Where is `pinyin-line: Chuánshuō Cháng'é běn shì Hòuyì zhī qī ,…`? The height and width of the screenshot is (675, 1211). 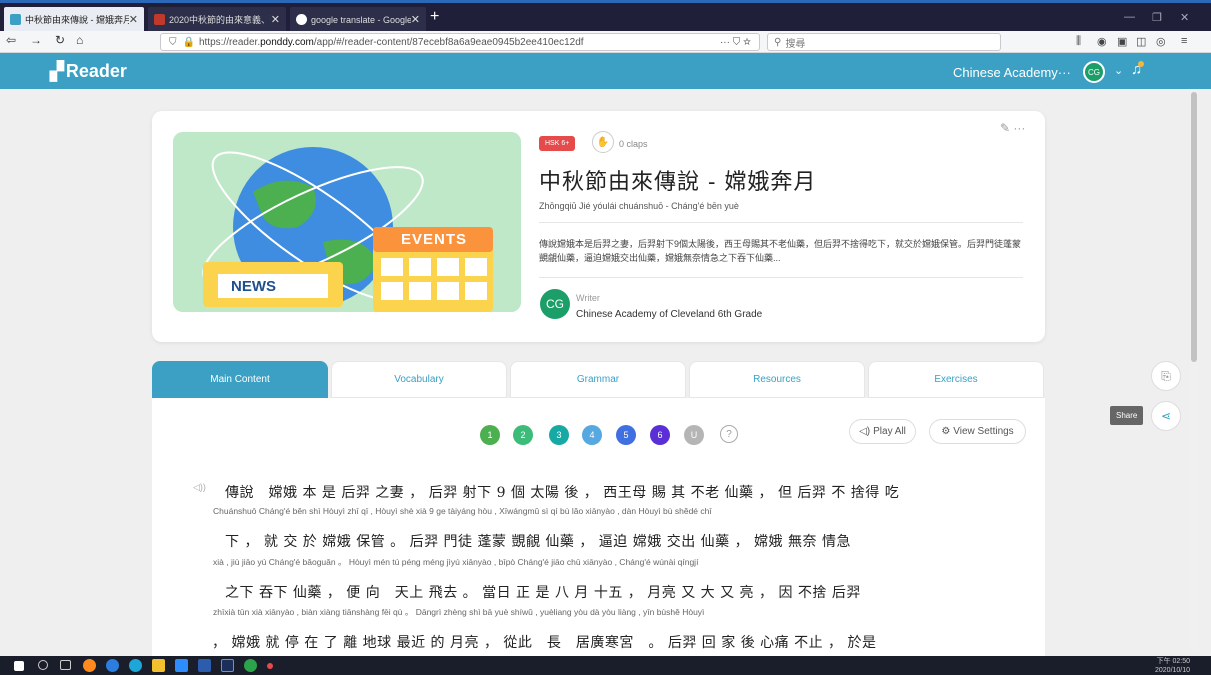
pinyin-line: Chuánshuō Cháng'é běn shì Hòuyì zhī qī ,… is located at coordinates (462, 511).